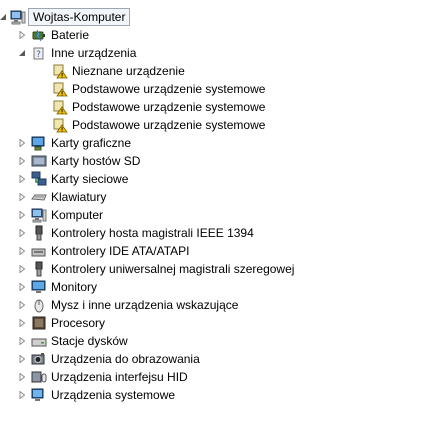 Image resolution: width=441 pixels, height=432 pixels. Describe the element at coordinates (94, 53) in the screenshot. I see `tree-item-label: Inne urządzenia` at that location.